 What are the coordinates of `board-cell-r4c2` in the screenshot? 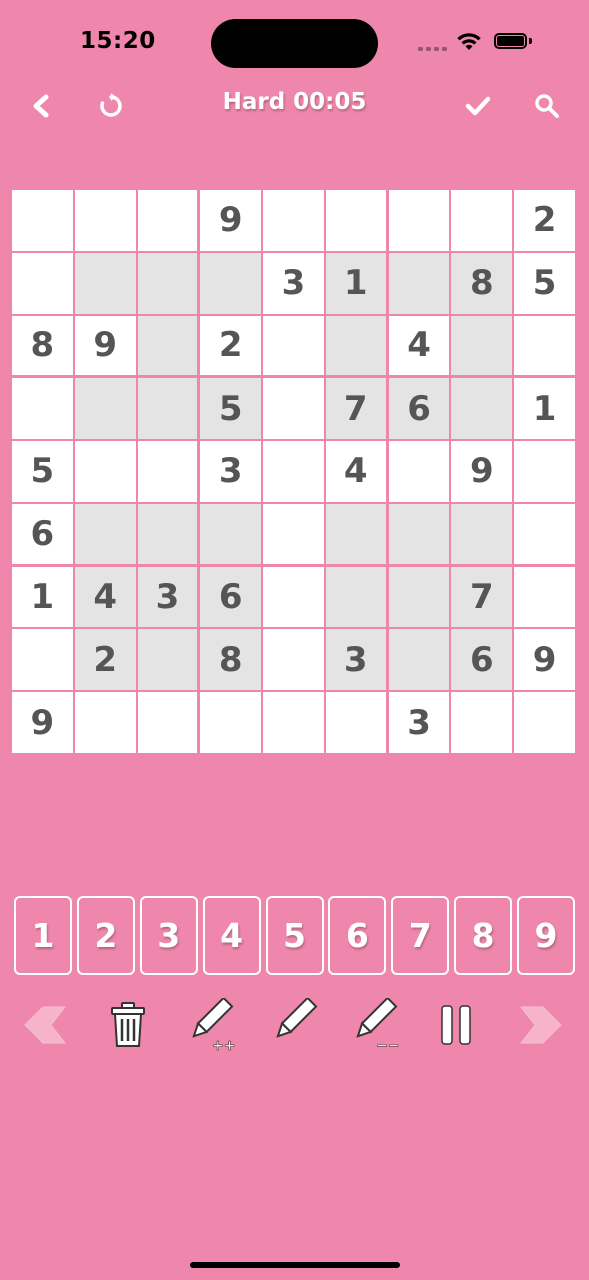 It's located at (105, 409).